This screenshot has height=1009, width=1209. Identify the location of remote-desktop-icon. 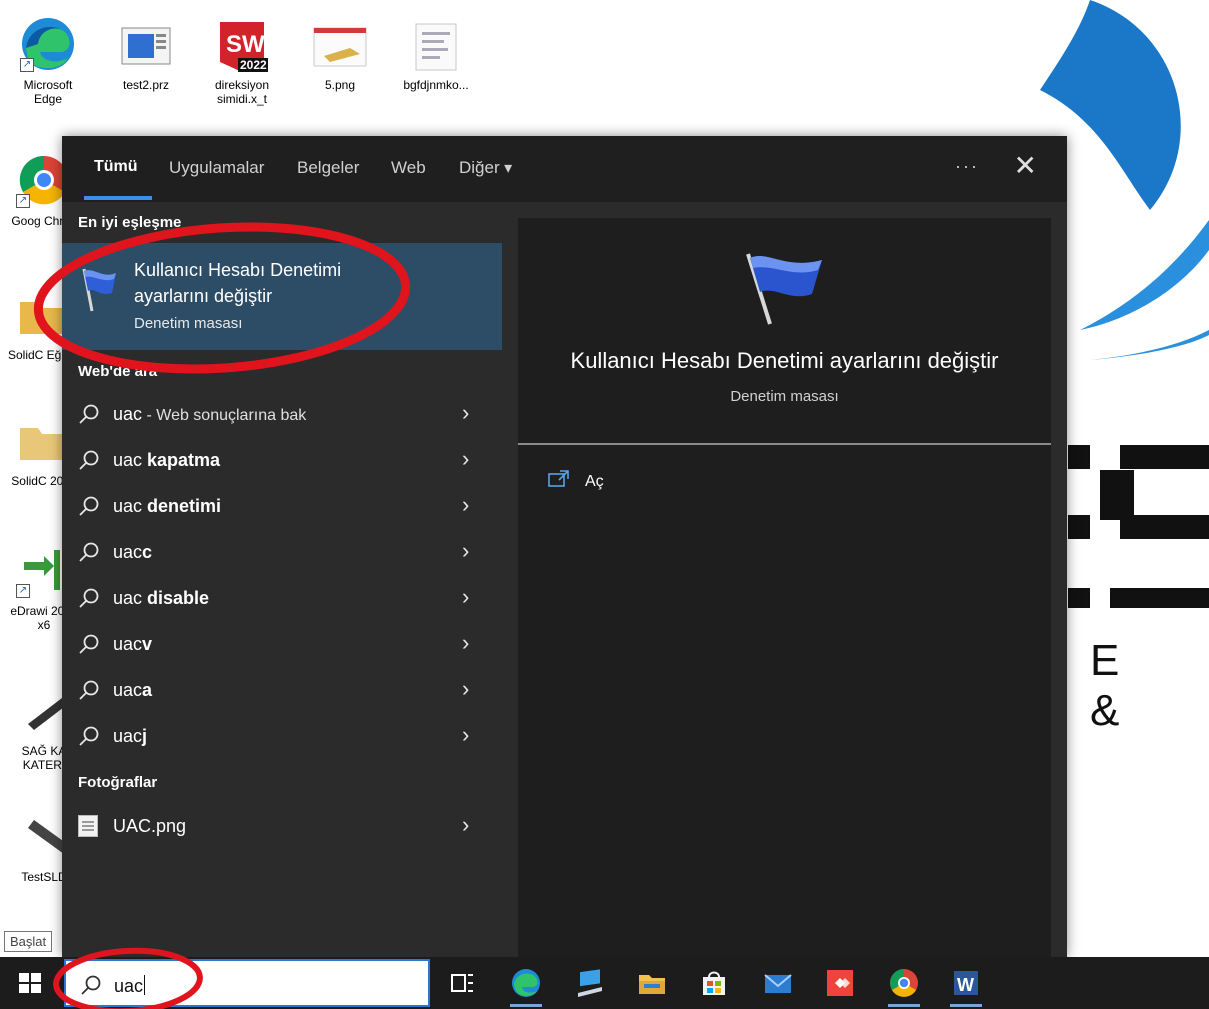
(590, 983).